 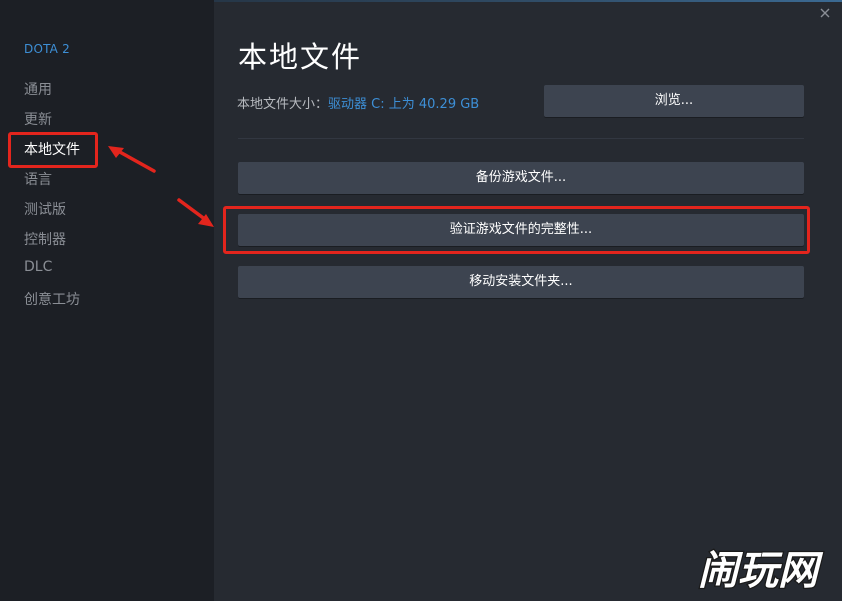 What do you see at coordinates (404, 104) in the screenshot?
I see `local-file-size-value: 驱动器 C: 上为 40.29 GB` at bounding box center [404, 104].